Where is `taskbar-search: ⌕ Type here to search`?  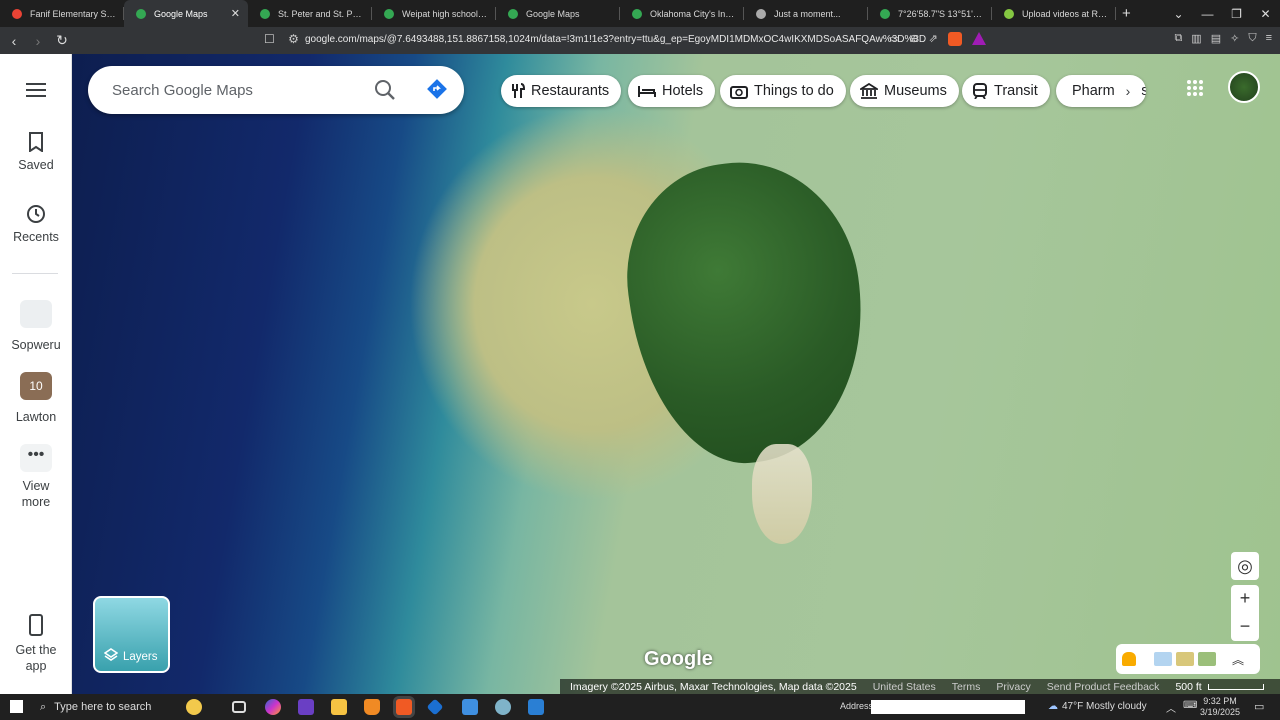 taskbar-search: ⌕ Type here to search is located at coordinates (121, 707).